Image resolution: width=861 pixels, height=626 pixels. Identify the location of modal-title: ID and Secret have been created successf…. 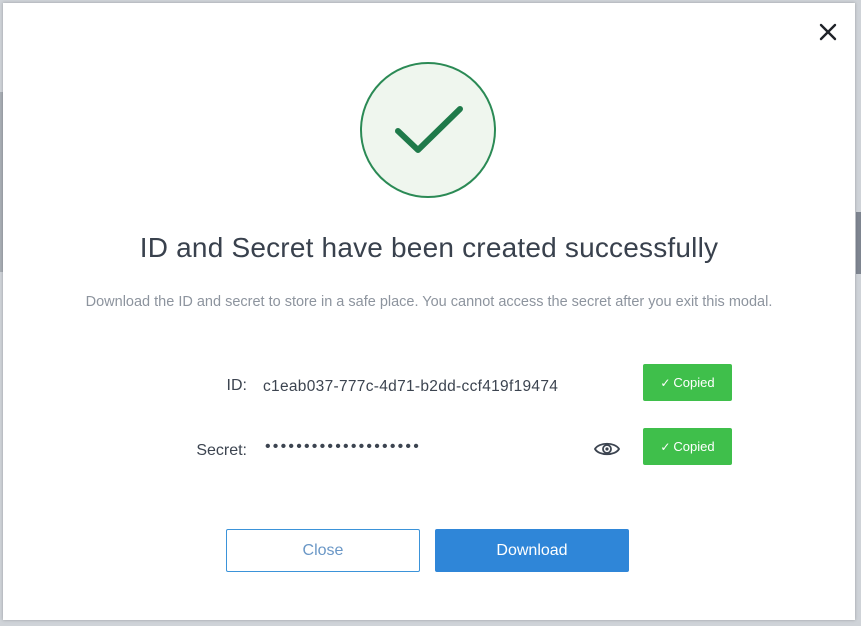
(429, 247).